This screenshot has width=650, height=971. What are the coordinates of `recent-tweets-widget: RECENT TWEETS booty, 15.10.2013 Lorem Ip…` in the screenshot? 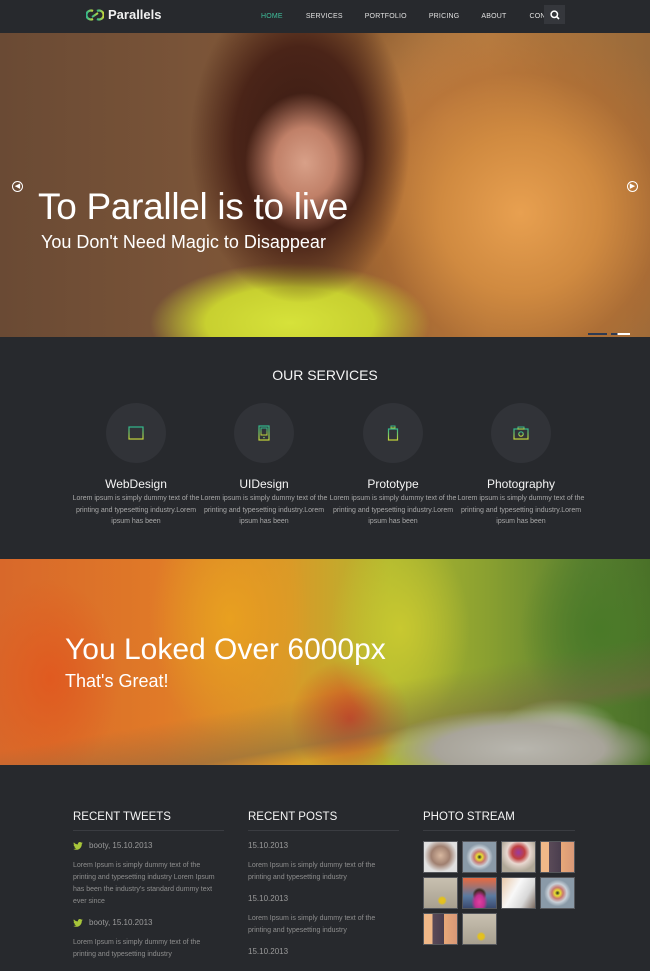 It's located at (148, 886).